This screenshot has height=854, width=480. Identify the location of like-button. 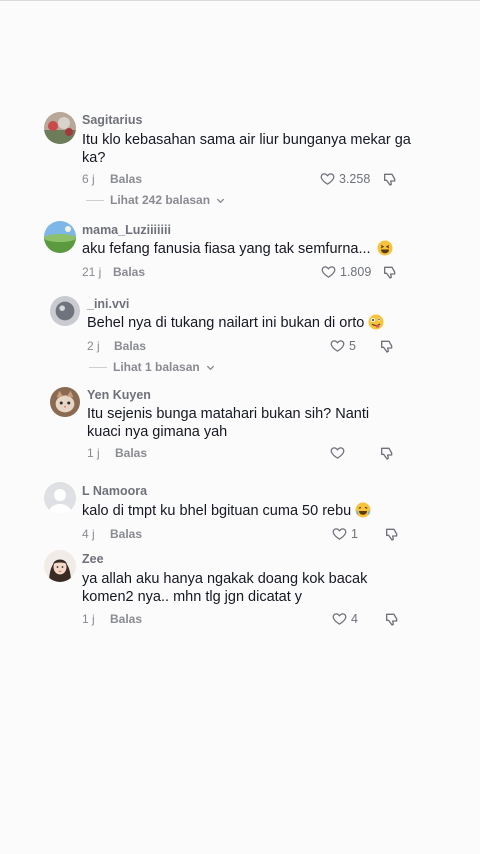
(339, 452).